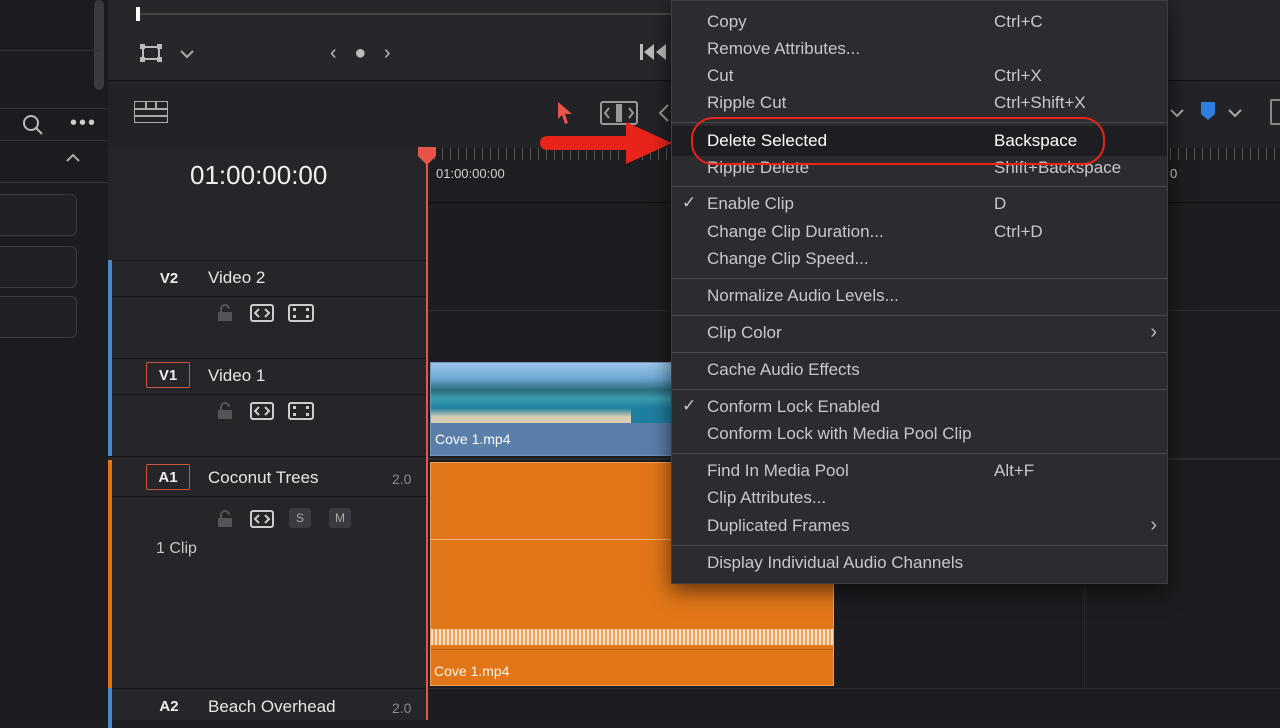  I want to click on menu-item-enable-clip: ✓ Enable Clip D, so click(919, 205).